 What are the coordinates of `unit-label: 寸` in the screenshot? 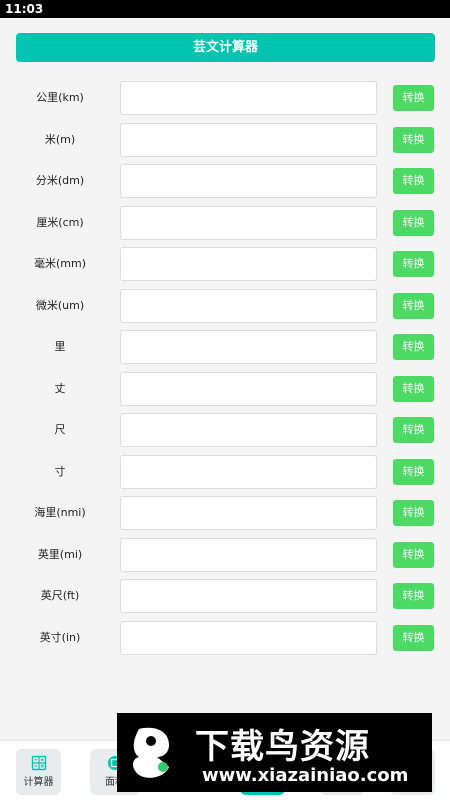 It's located at (60, 471).